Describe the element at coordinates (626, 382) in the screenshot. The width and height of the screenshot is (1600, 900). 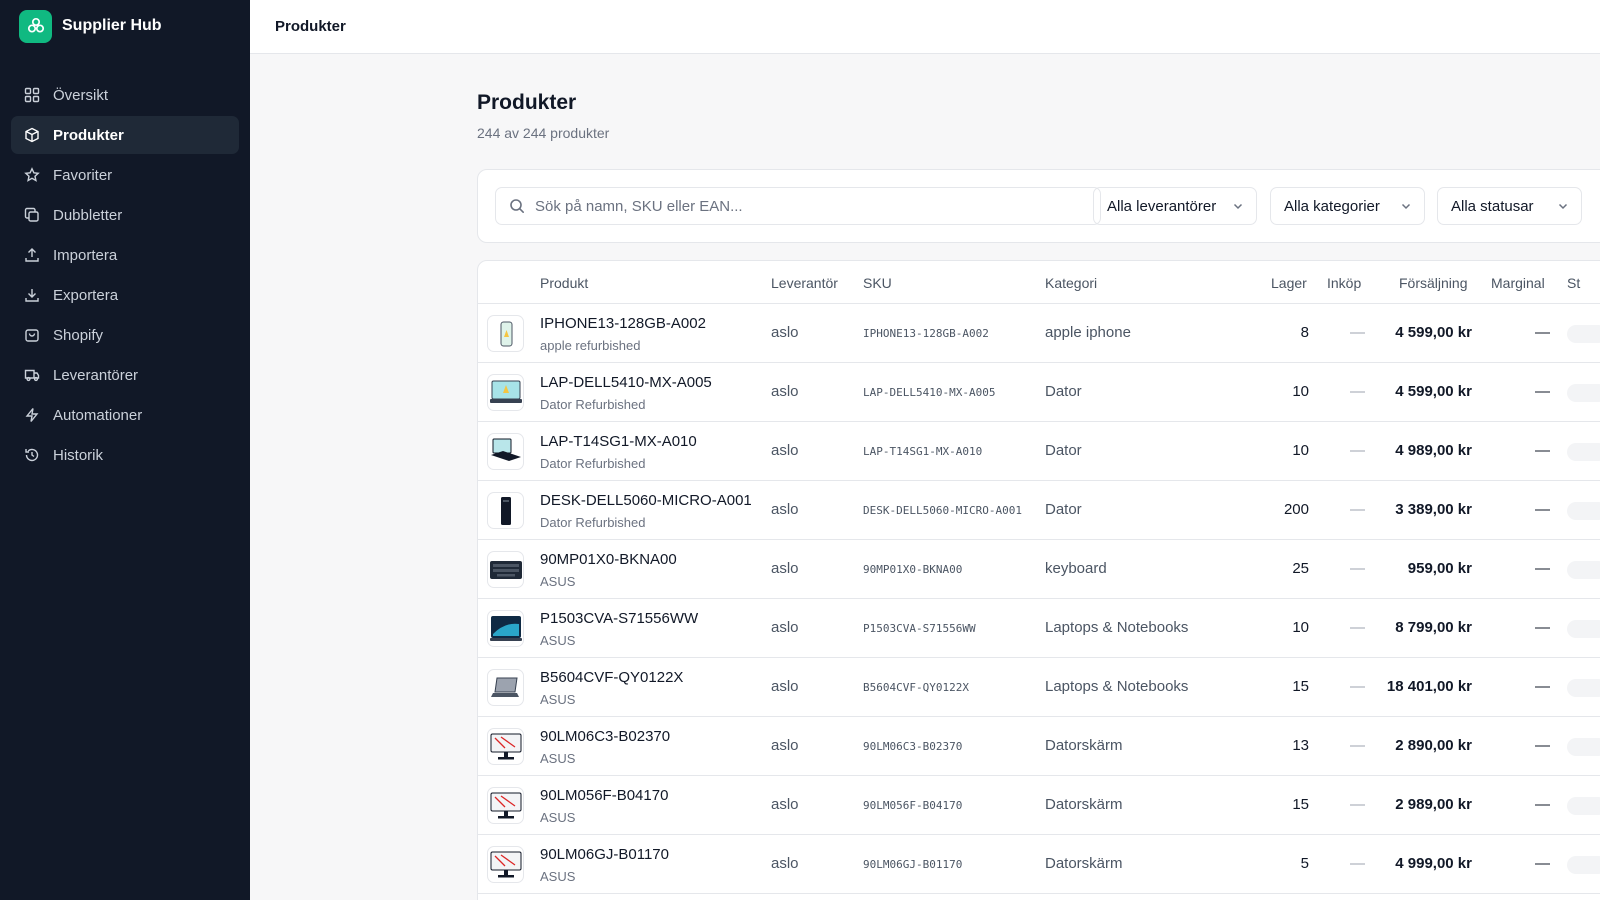
I see `product-name: LAP-DELL5410-MX-A005` at that location.